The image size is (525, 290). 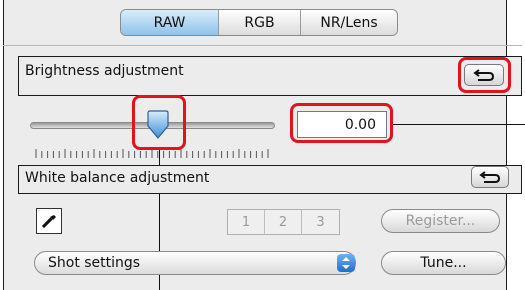 What do you see at coordinates (117, 178) in the screenshot?
I see `white-balance-title: White balance adjustment` at bounding box center [117, 178].